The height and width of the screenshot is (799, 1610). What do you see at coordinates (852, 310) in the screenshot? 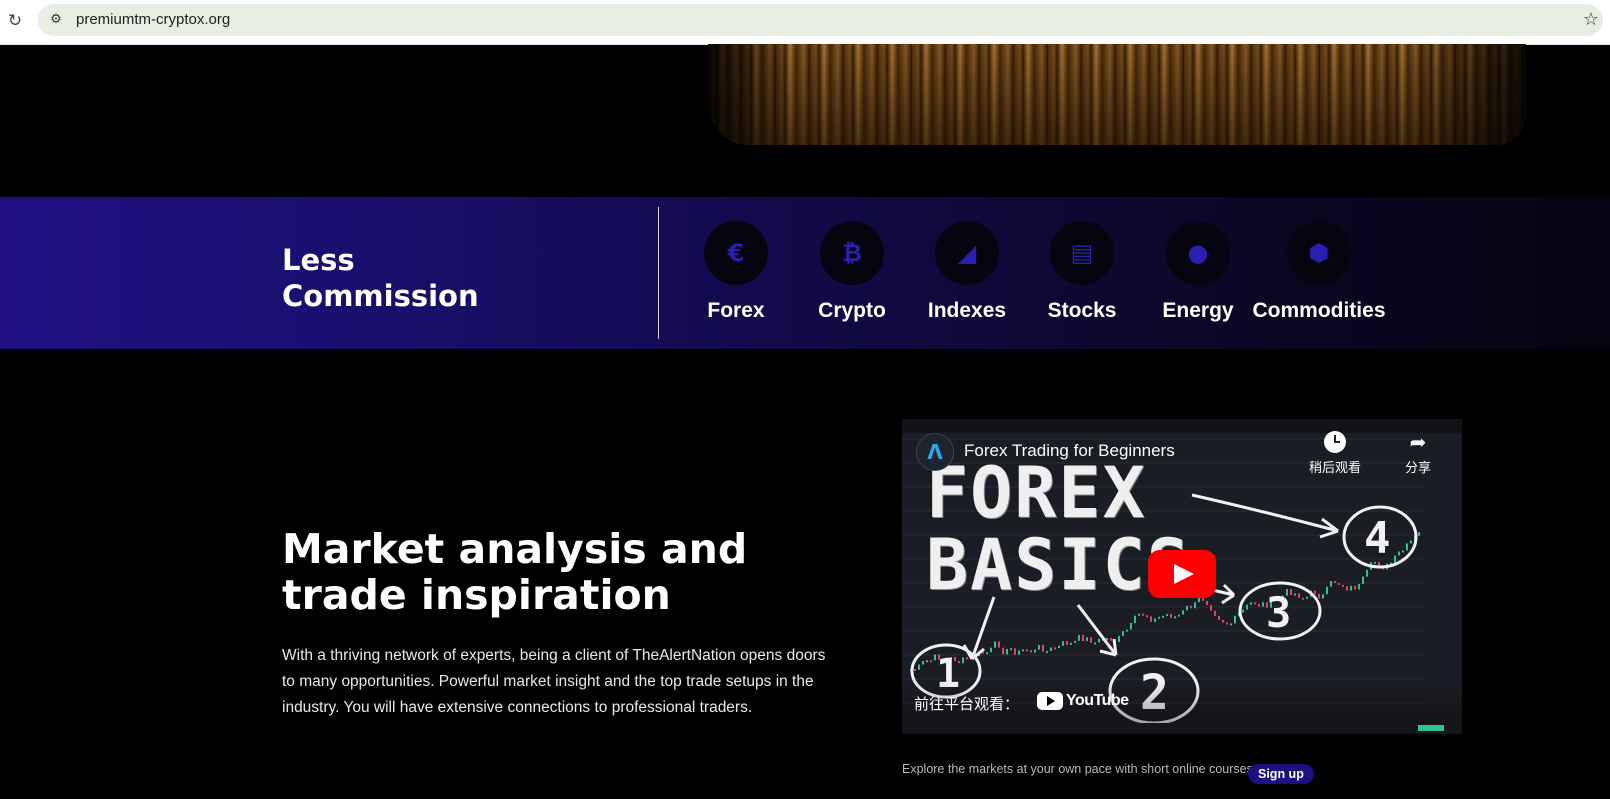
I see `category-label: Crypto` at bounding box center [852, 310].